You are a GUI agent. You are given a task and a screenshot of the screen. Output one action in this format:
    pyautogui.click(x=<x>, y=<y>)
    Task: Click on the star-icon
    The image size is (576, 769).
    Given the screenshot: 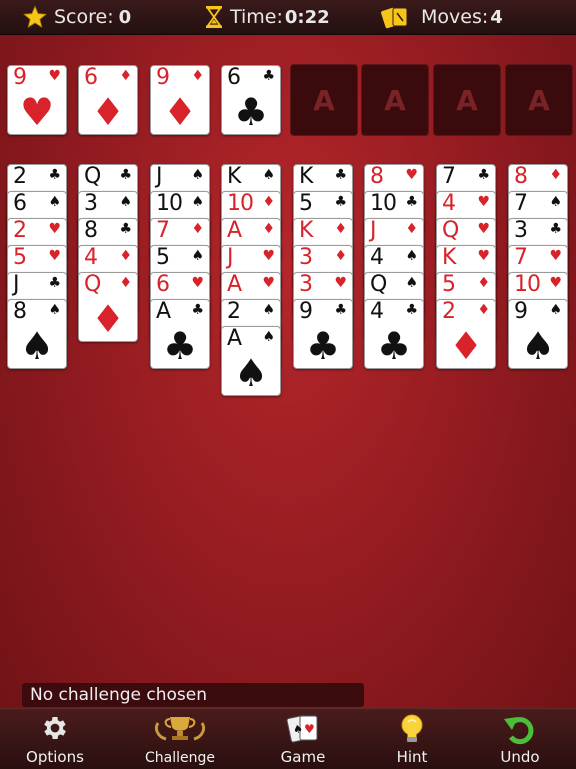 What is the action you would take?
    pyautogui.click(x=35, y=16)
    